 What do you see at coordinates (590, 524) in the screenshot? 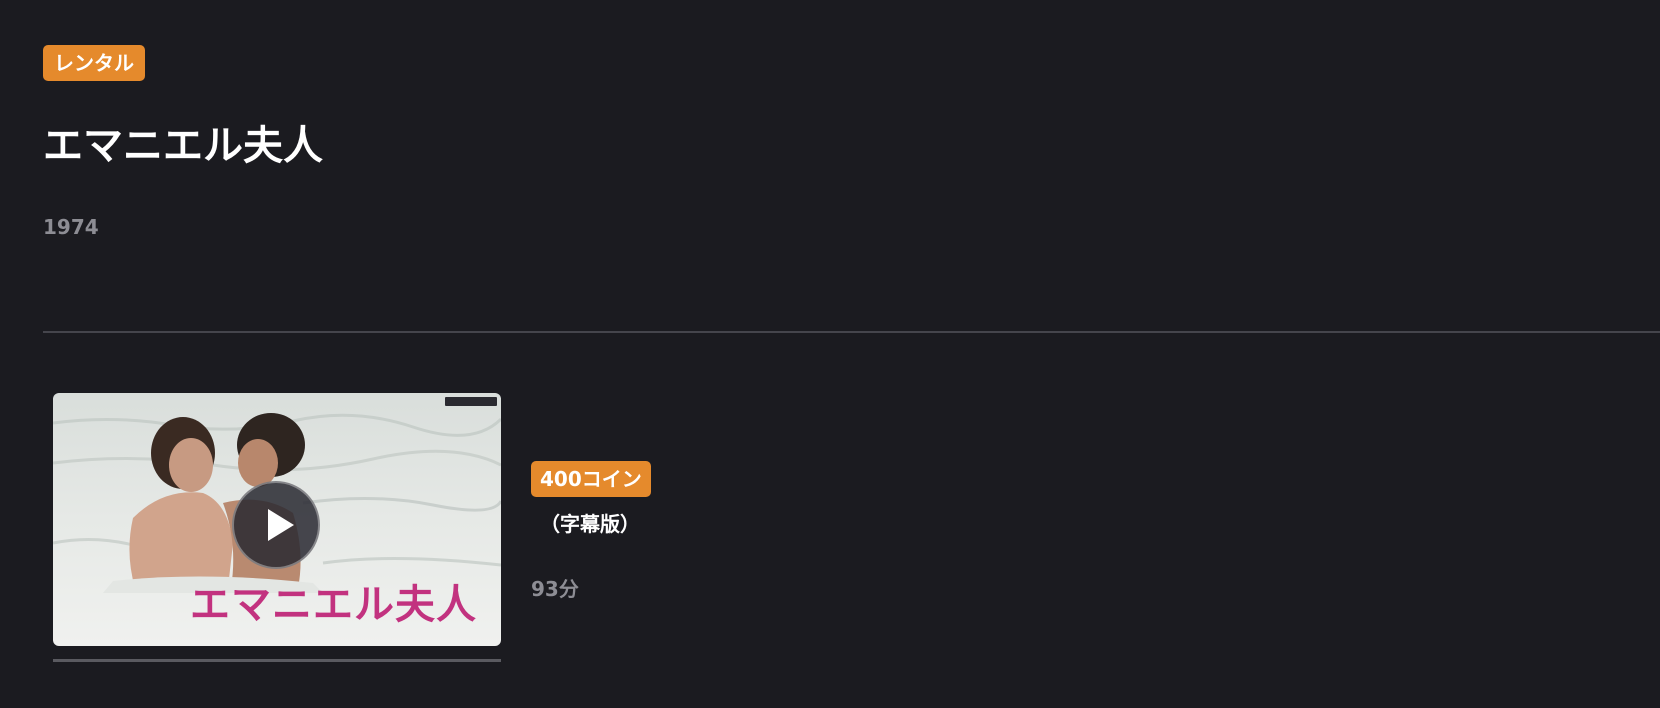
I see `version-label: （字幕版）` at bounding box center [590, 524].